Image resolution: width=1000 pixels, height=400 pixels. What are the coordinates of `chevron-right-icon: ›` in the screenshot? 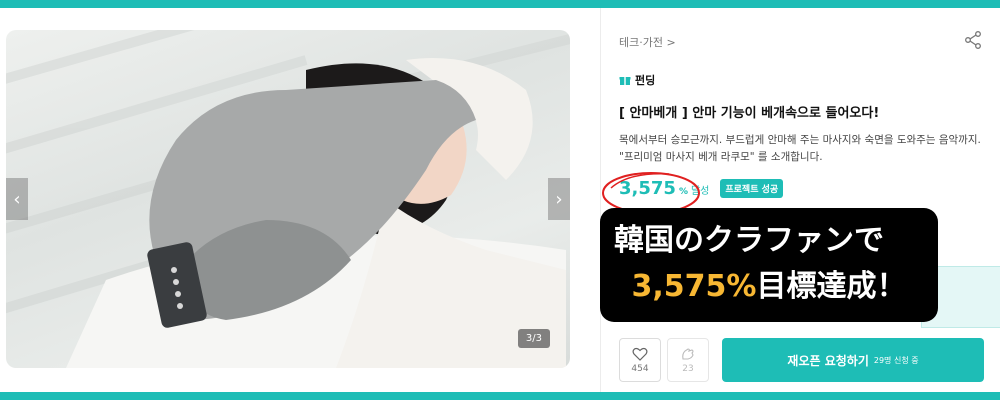 It's located at (559, 199).